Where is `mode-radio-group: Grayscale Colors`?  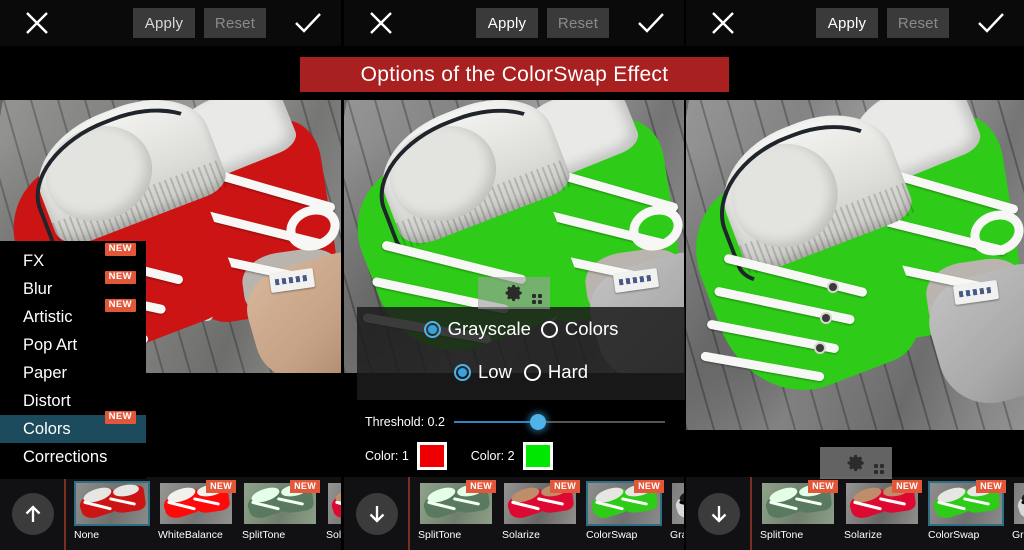 mode-radio-group: Grayscale Colors is located at coordinates (521, 329).